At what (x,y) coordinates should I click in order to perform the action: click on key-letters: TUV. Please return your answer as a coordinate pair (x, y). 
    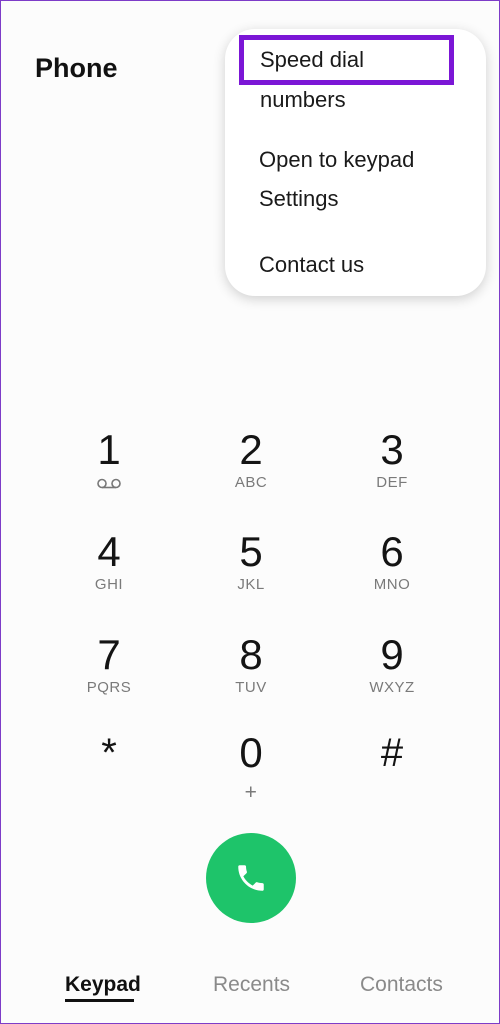
    Looking at the image, I should click on (251, 687).